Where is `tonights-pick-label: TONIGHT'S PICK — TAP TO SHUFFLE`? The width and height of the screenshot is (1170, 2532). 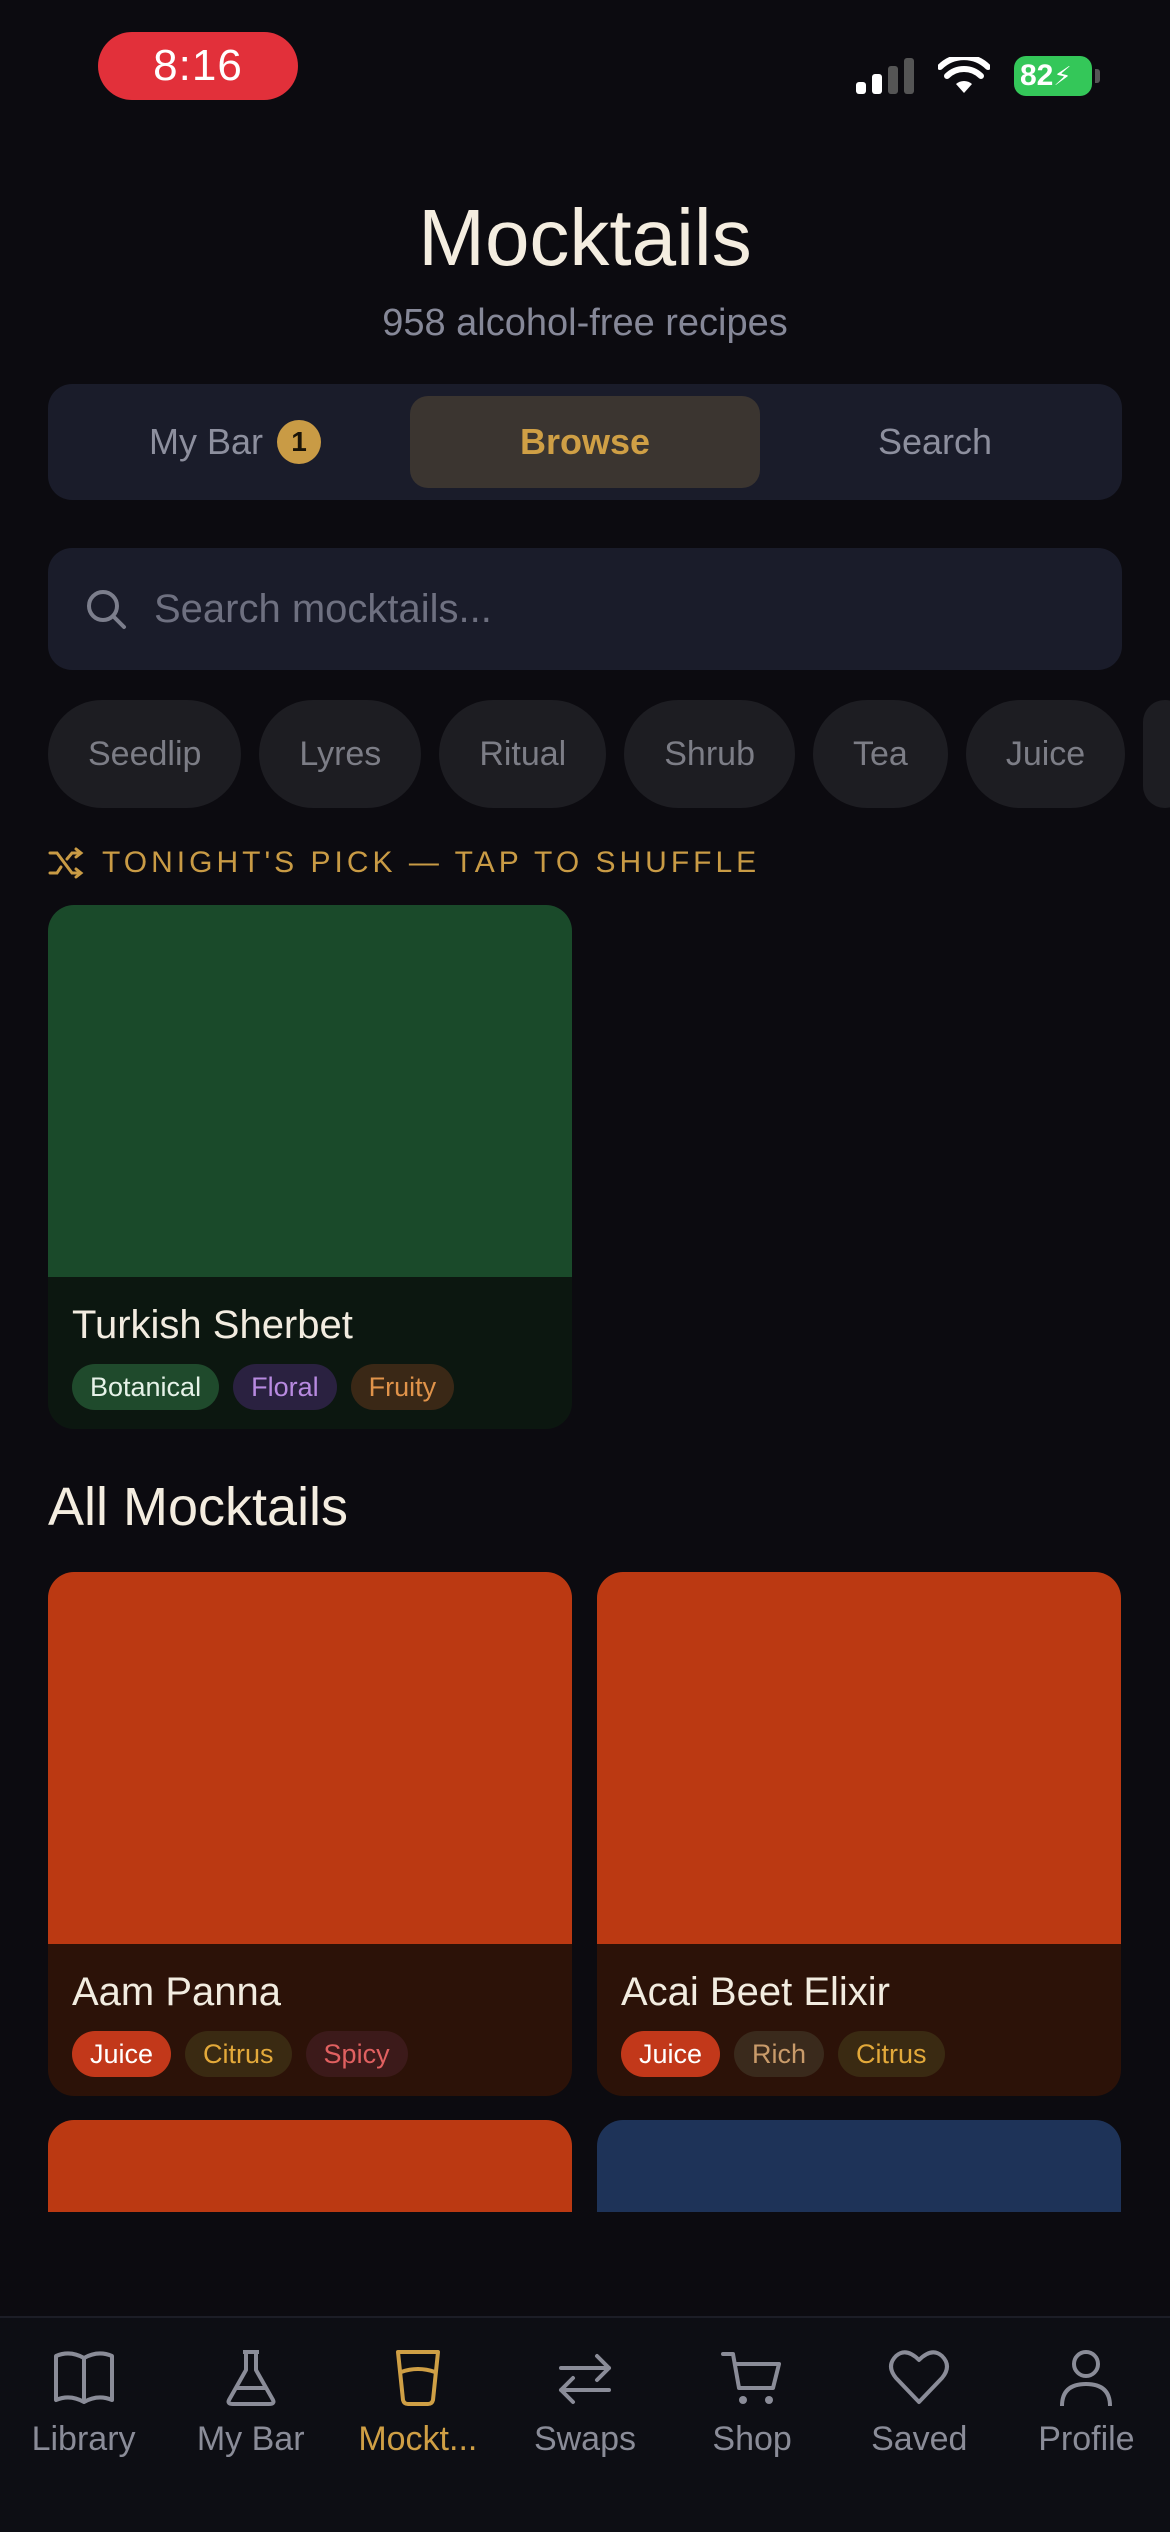 tonights-pick-label: TONIGHT'S PICK — TAP TO SHUFFLE is located at coordinates (404, 863).